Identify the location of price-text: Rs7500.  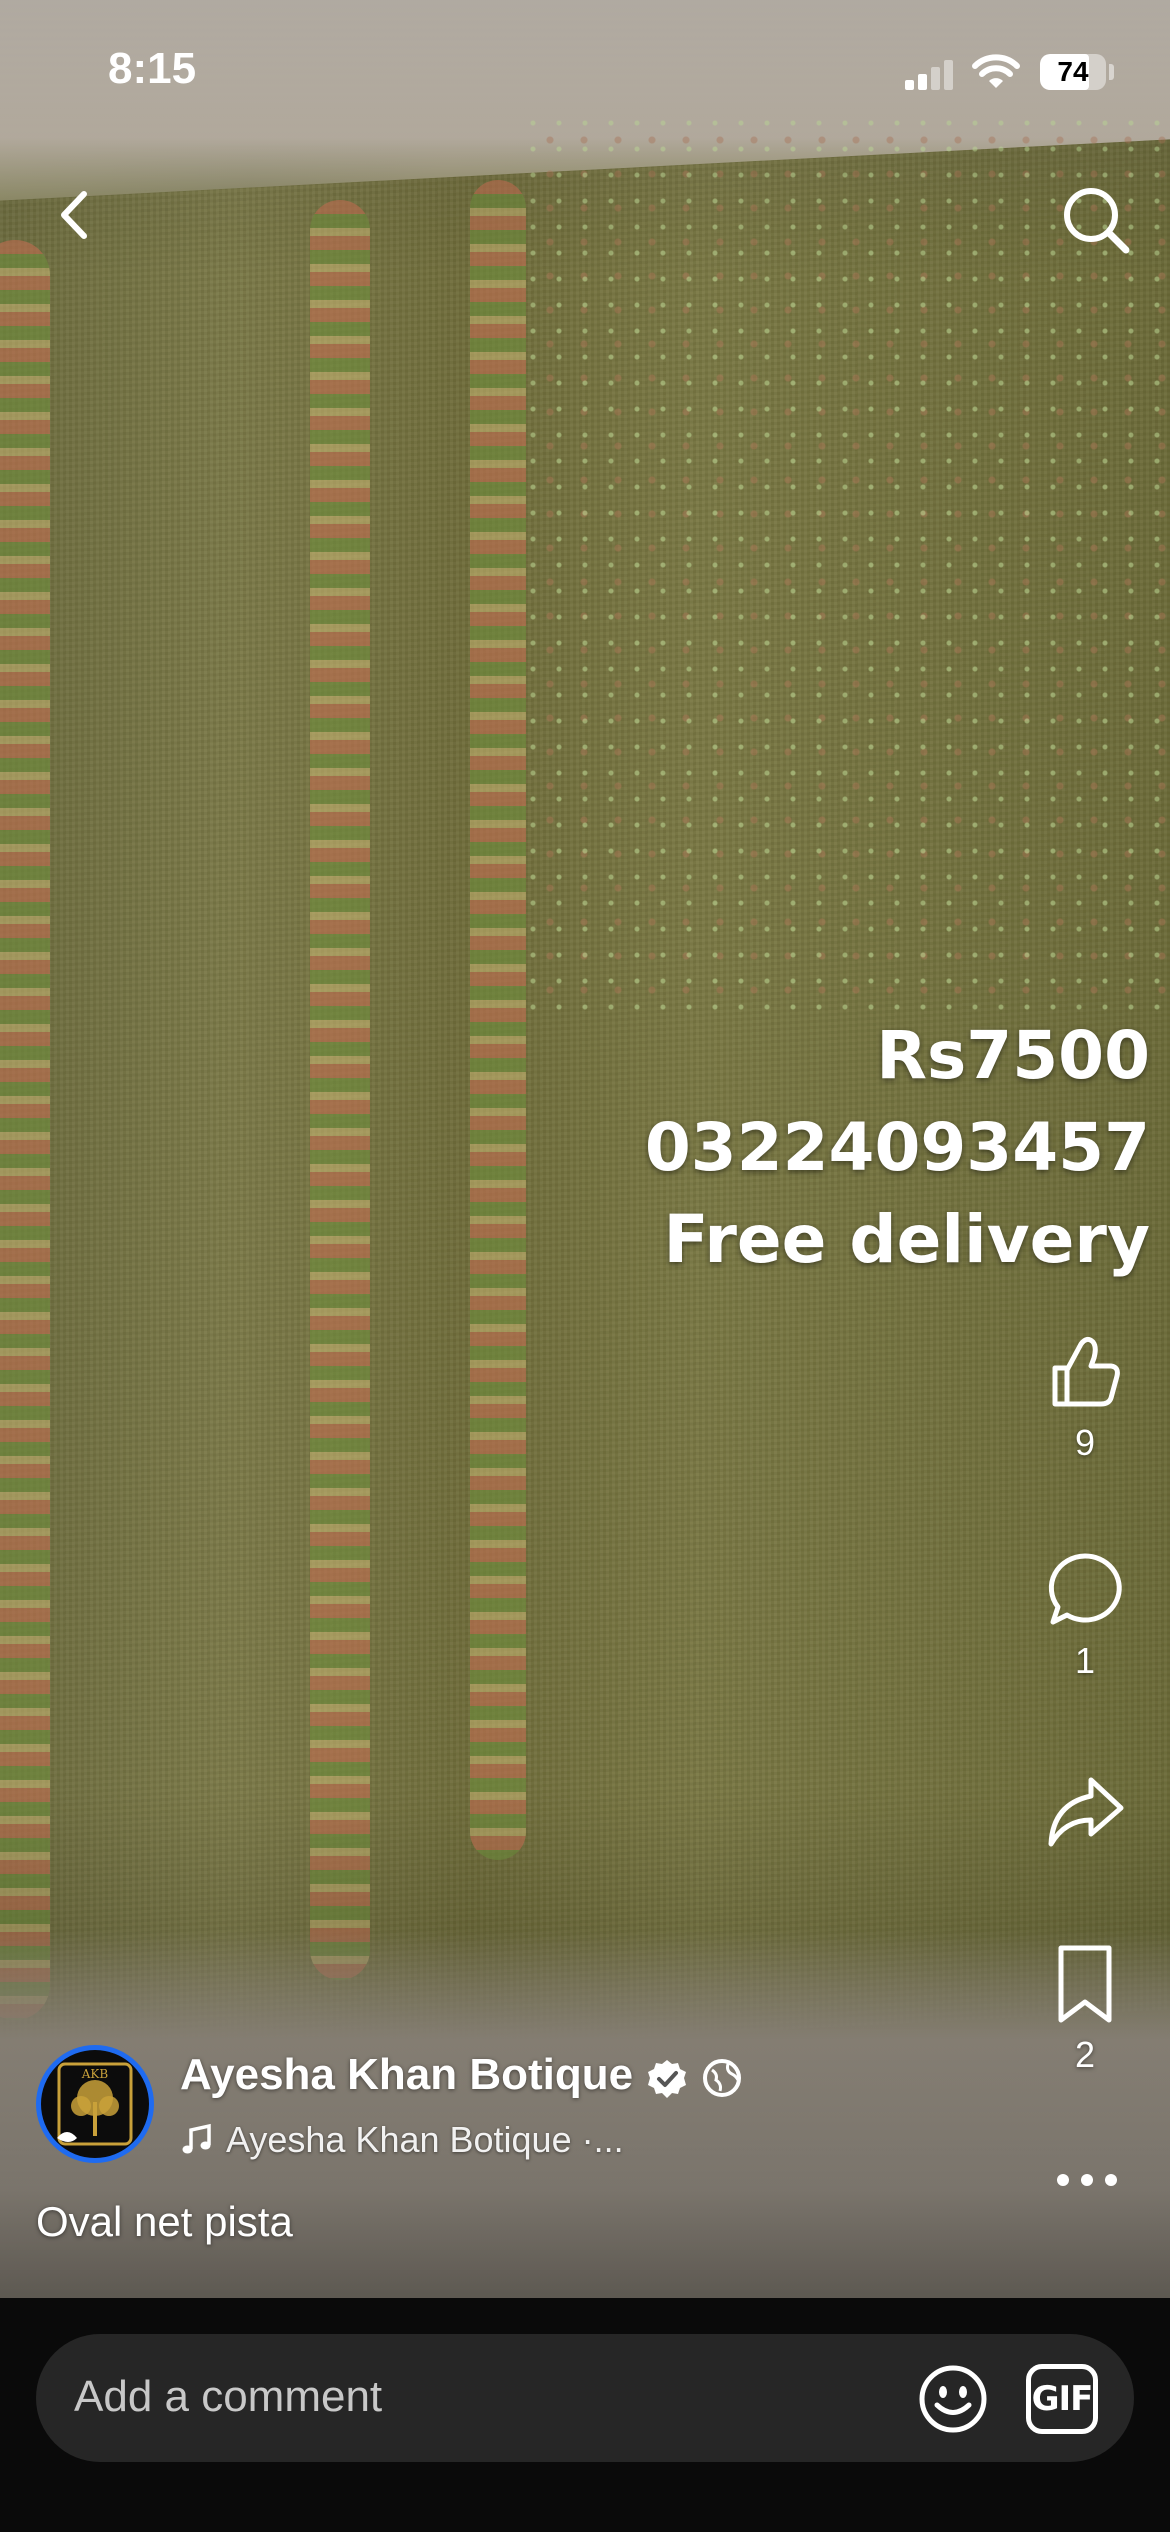
(1013, 1055).